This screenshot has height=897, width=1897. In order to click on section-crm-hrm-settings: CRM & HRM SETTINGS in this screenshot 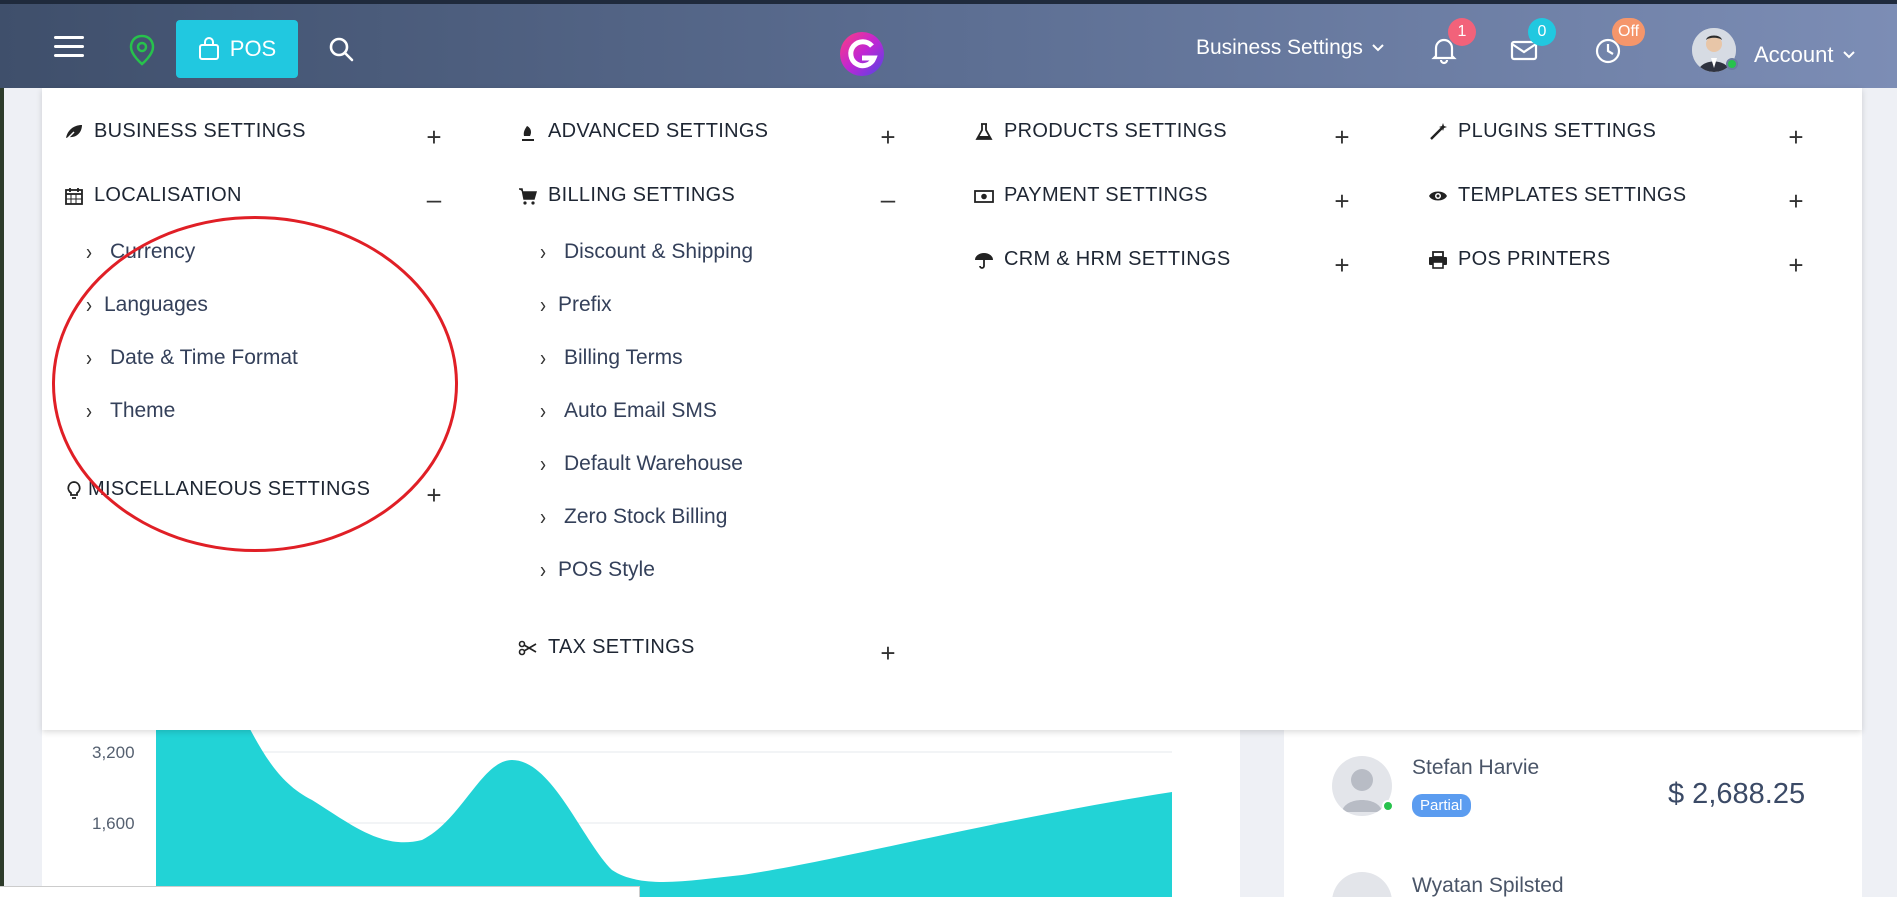, I will do `click(1102, 259)`.